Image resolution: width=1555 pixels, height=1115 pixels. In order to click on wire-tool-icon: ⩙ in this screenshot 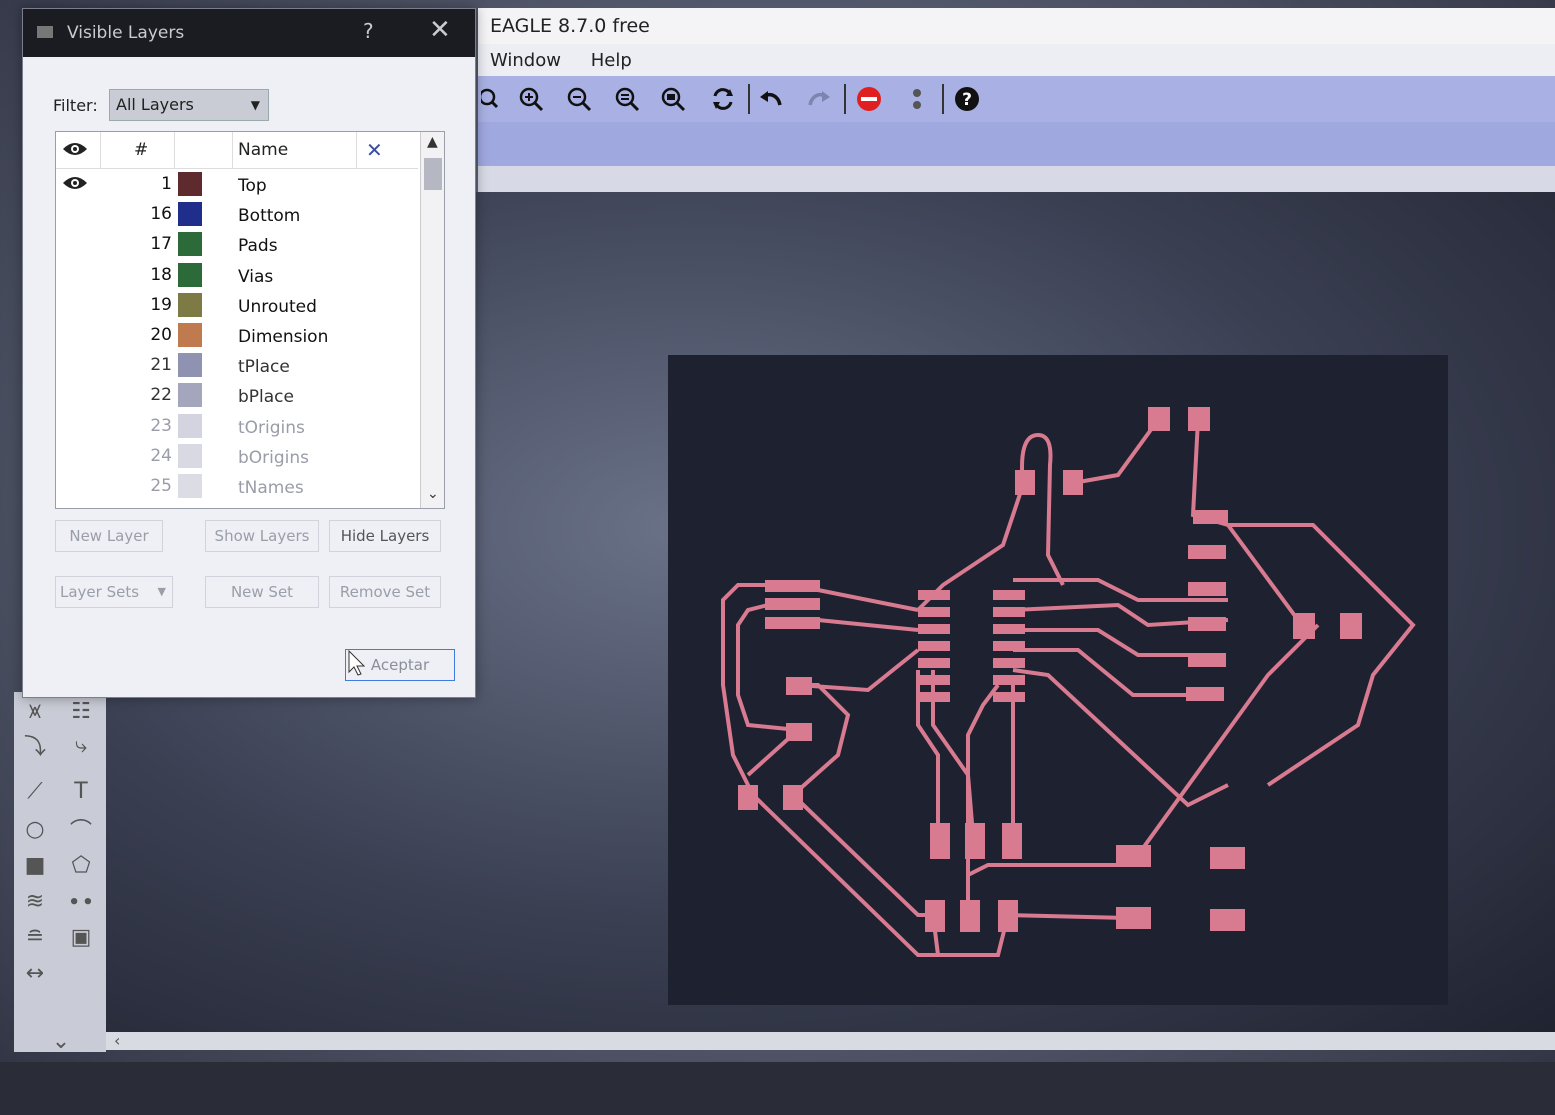, I will do `click(35, 711)`.